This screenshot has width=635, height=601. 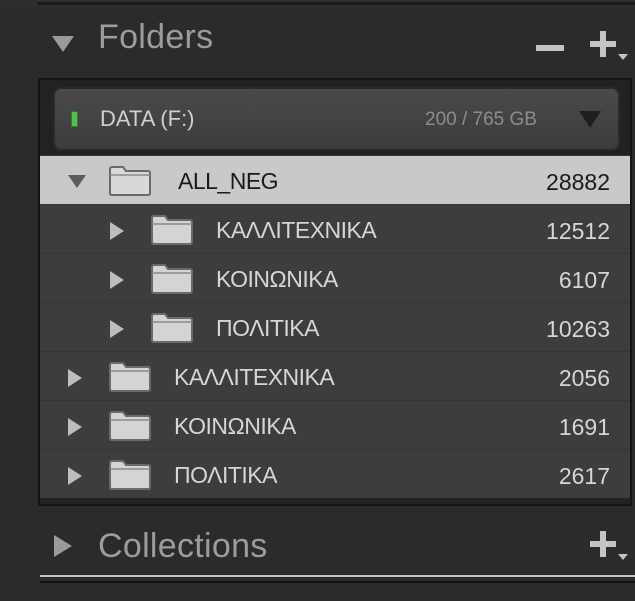 I want to click on folders-title: Folders, so click(x=156, y=37).